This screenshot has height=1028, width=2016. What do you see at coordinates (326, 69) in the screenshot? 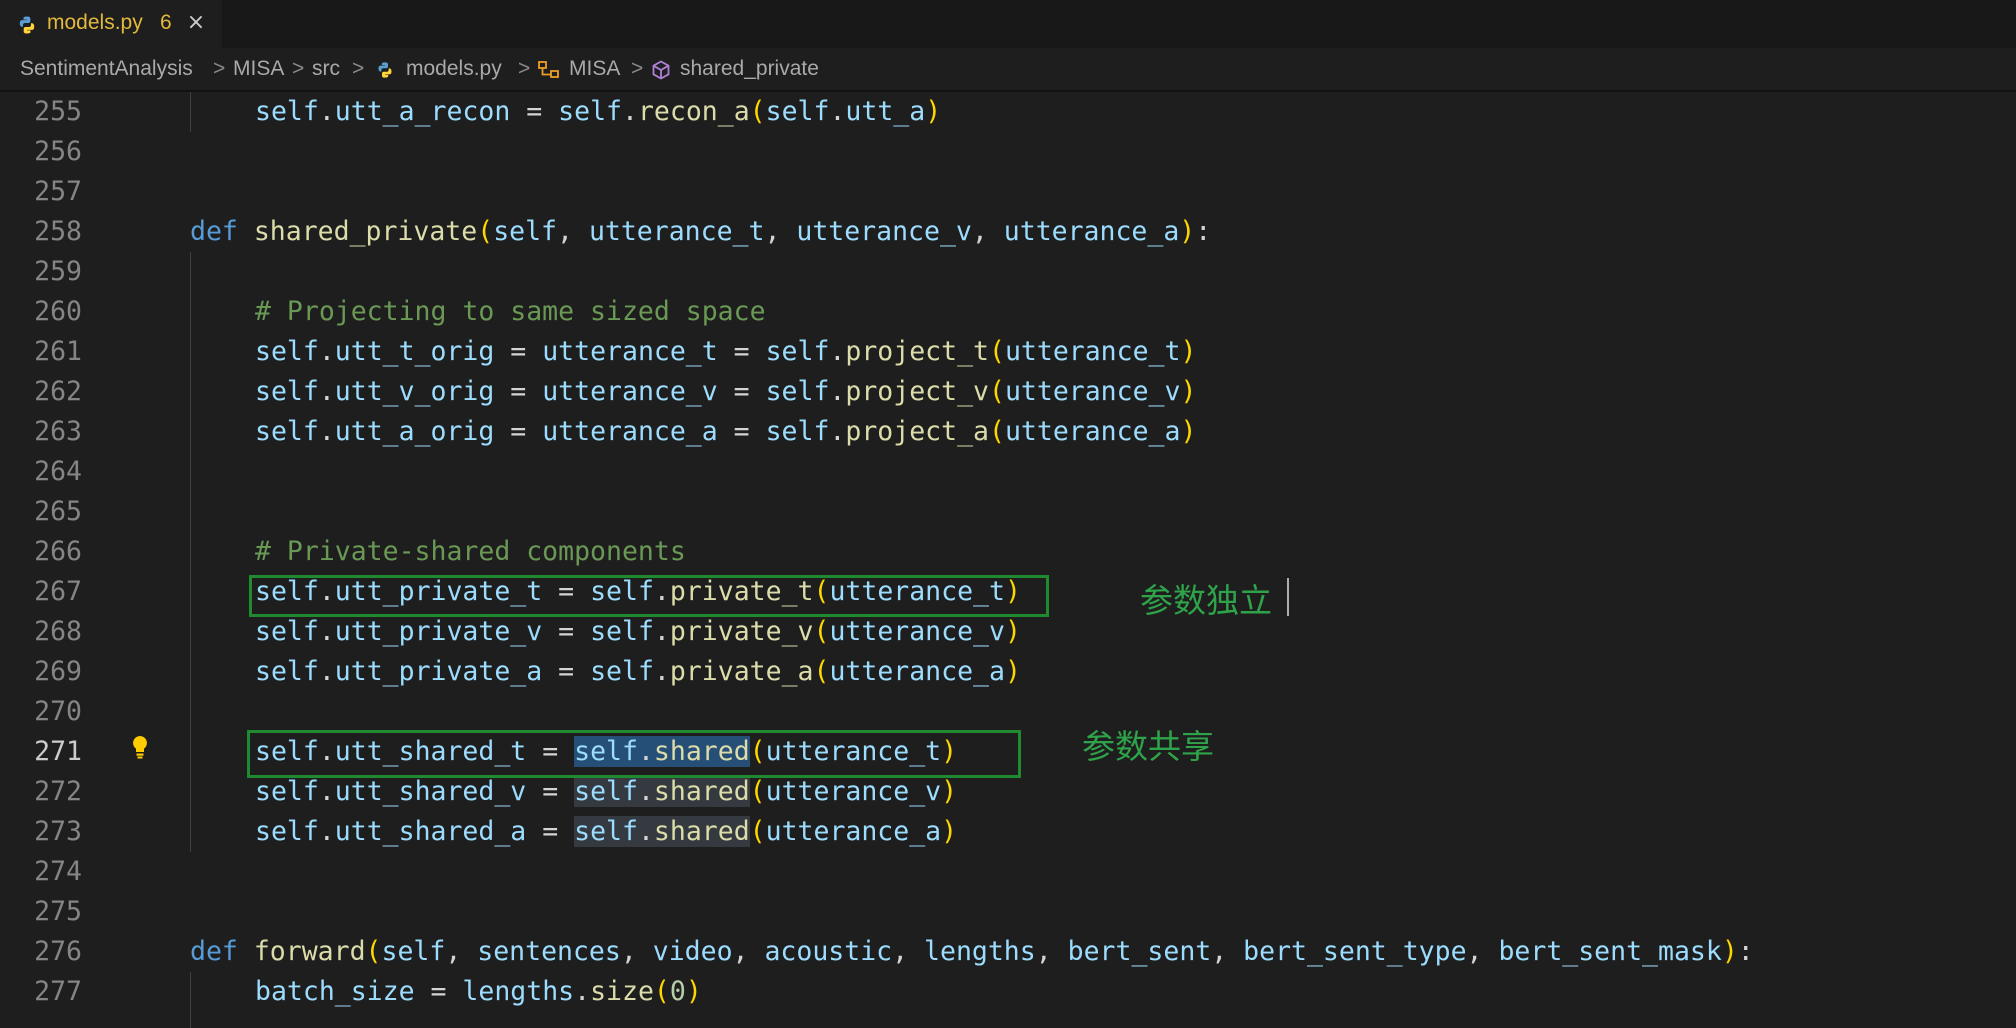
I see `breadcrumb-item-src: src` at bounding box center [326, 69].